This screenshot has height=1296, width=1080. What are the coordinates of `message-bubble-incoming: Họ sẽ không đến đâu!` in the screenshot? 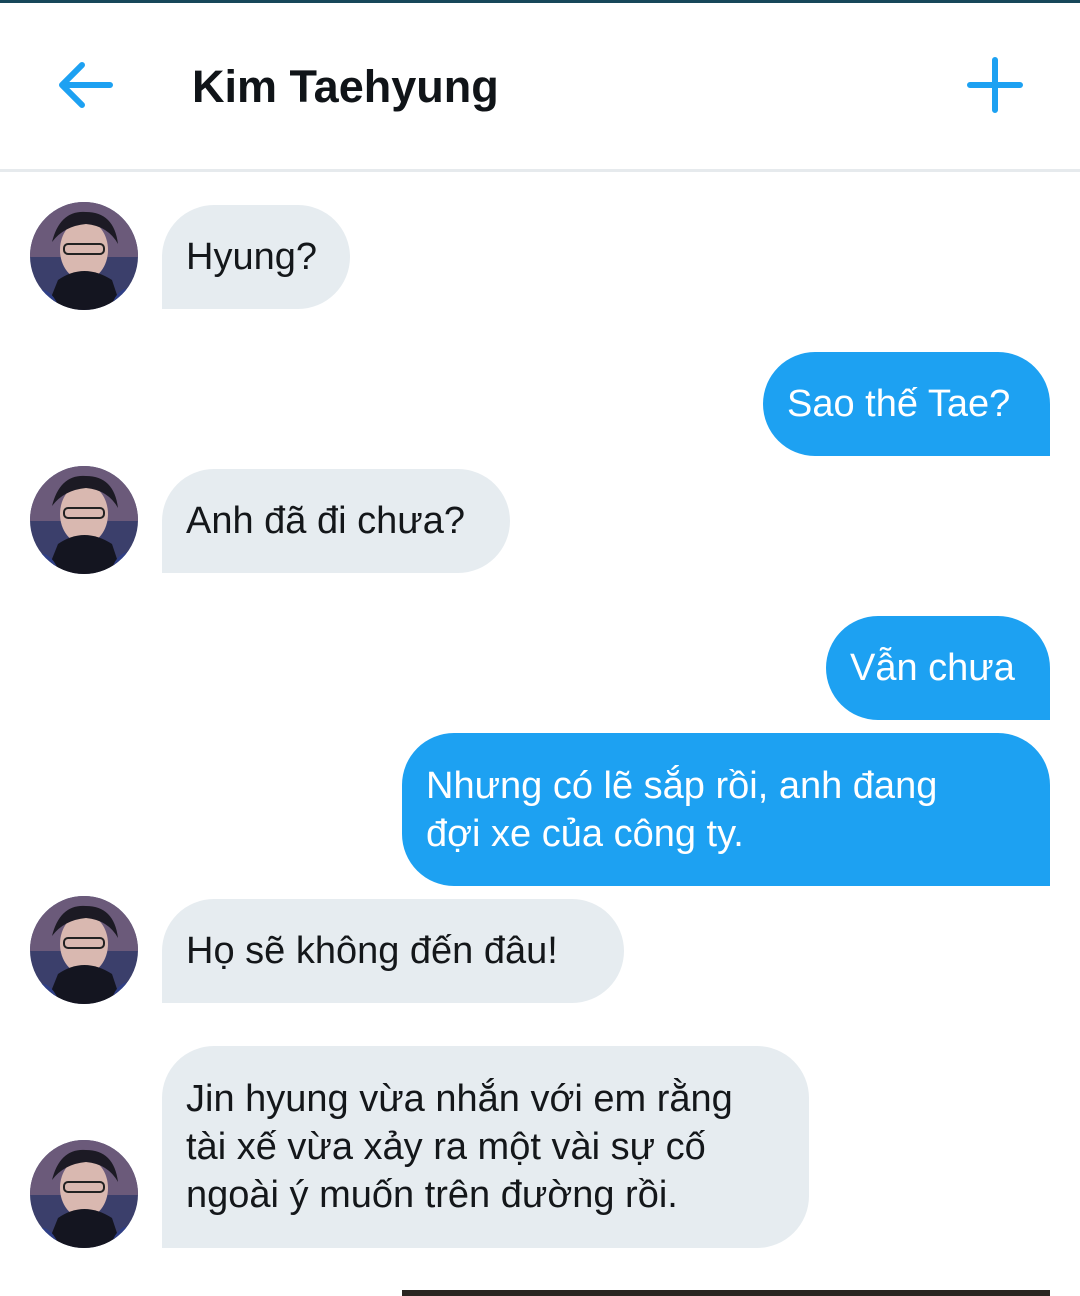 It's located at (393, 951).